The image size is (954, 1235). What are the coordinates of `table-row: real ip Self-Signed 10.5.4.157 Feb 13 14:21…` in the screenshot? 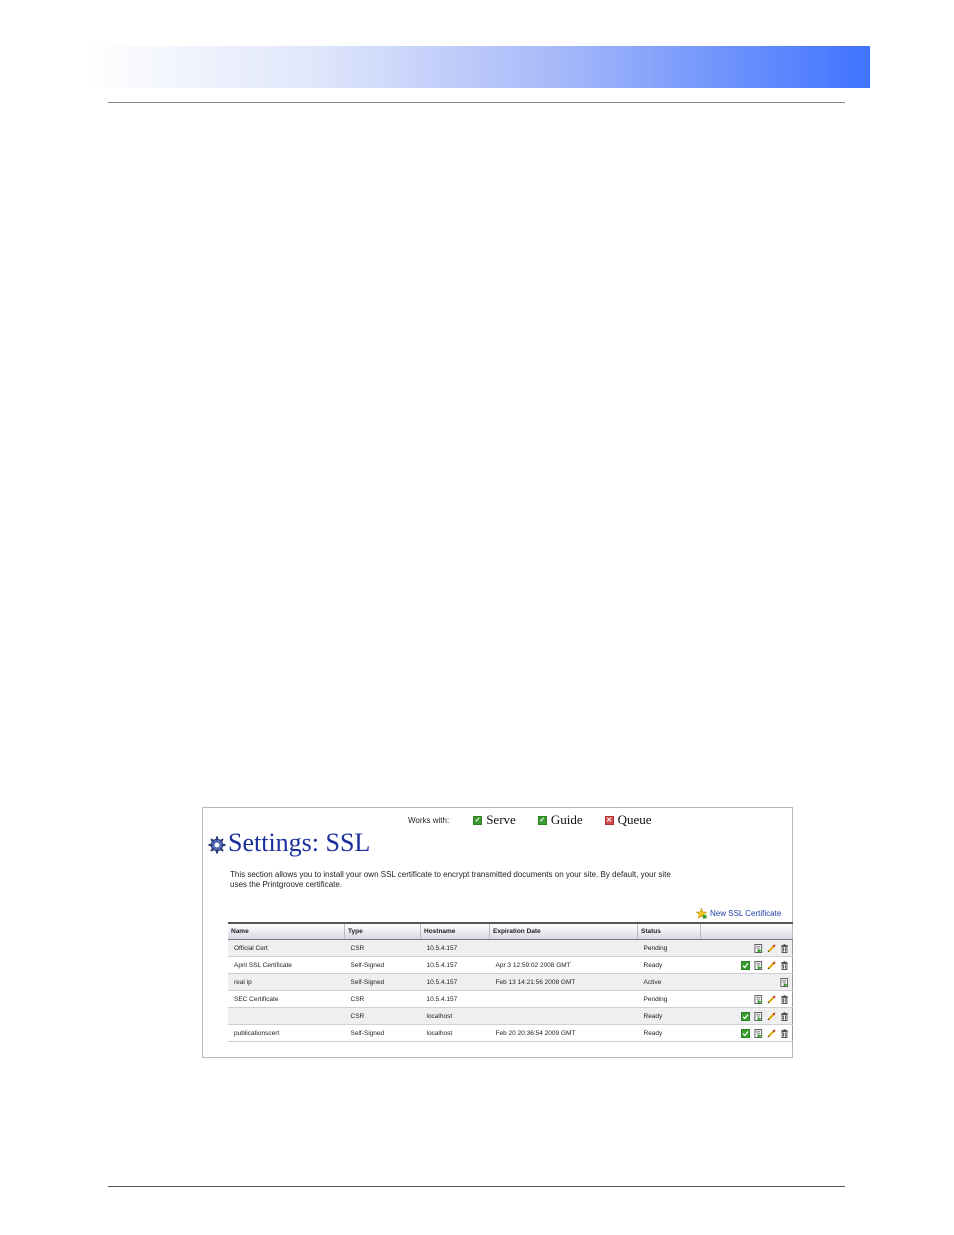 It's located at (510, 982).